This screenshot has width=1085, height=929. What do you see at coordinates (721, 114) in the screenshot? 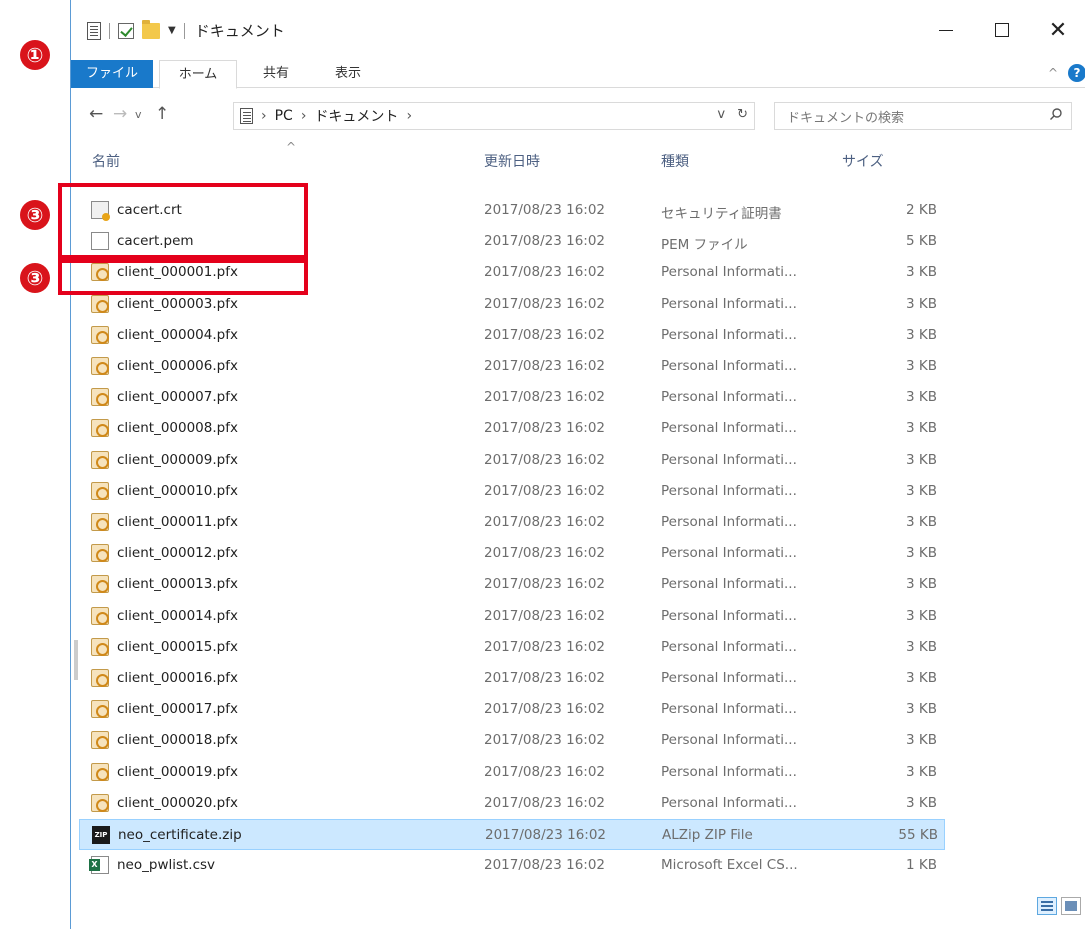
I see `address-dropdown-icon: v` at bounding box center [721, 114].